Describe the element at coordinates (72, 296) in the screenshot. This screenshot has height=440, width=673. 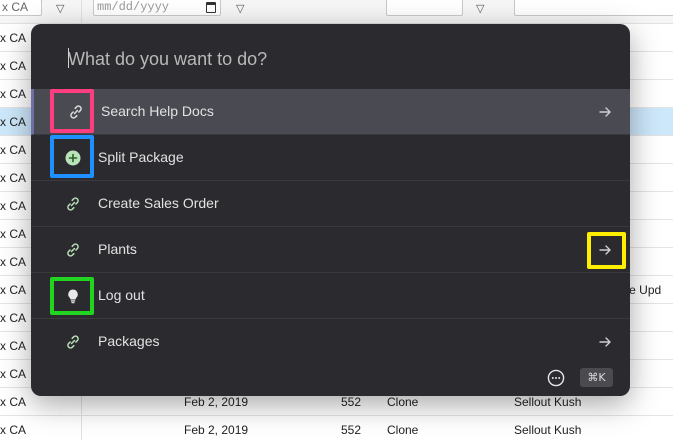
I see `highlight-box-green` at that location.